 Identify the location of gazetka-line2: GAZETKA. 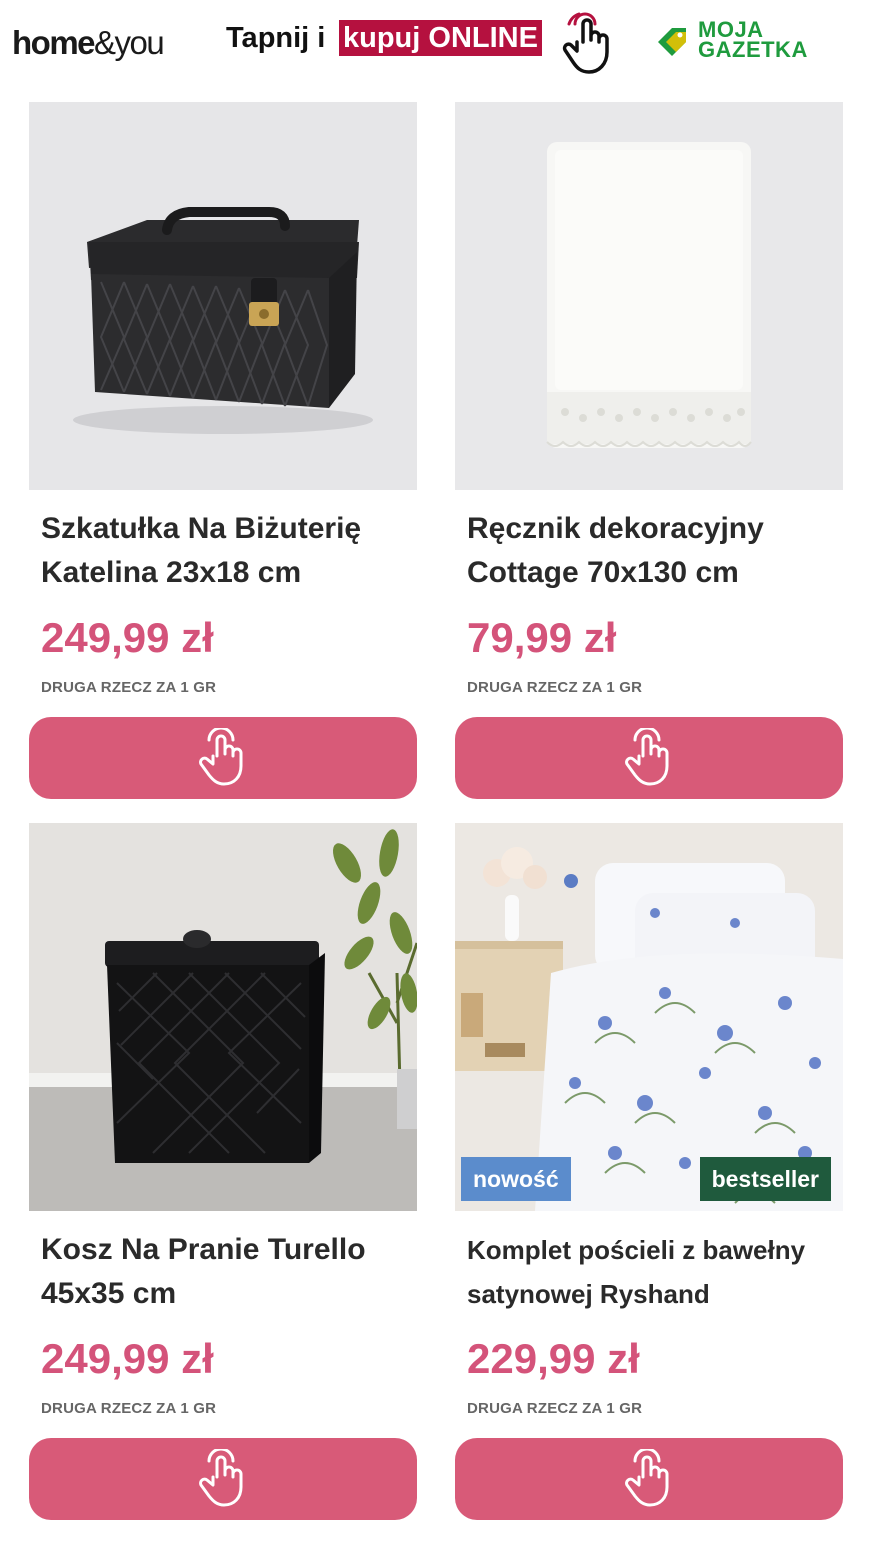
(753, 49).